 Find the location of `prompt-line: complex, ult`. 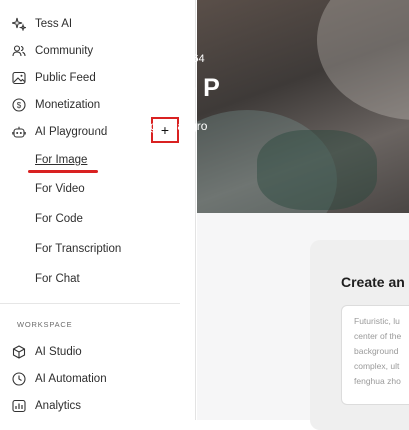

prompt-line: complex, ult is located at coordinates (377, 366).